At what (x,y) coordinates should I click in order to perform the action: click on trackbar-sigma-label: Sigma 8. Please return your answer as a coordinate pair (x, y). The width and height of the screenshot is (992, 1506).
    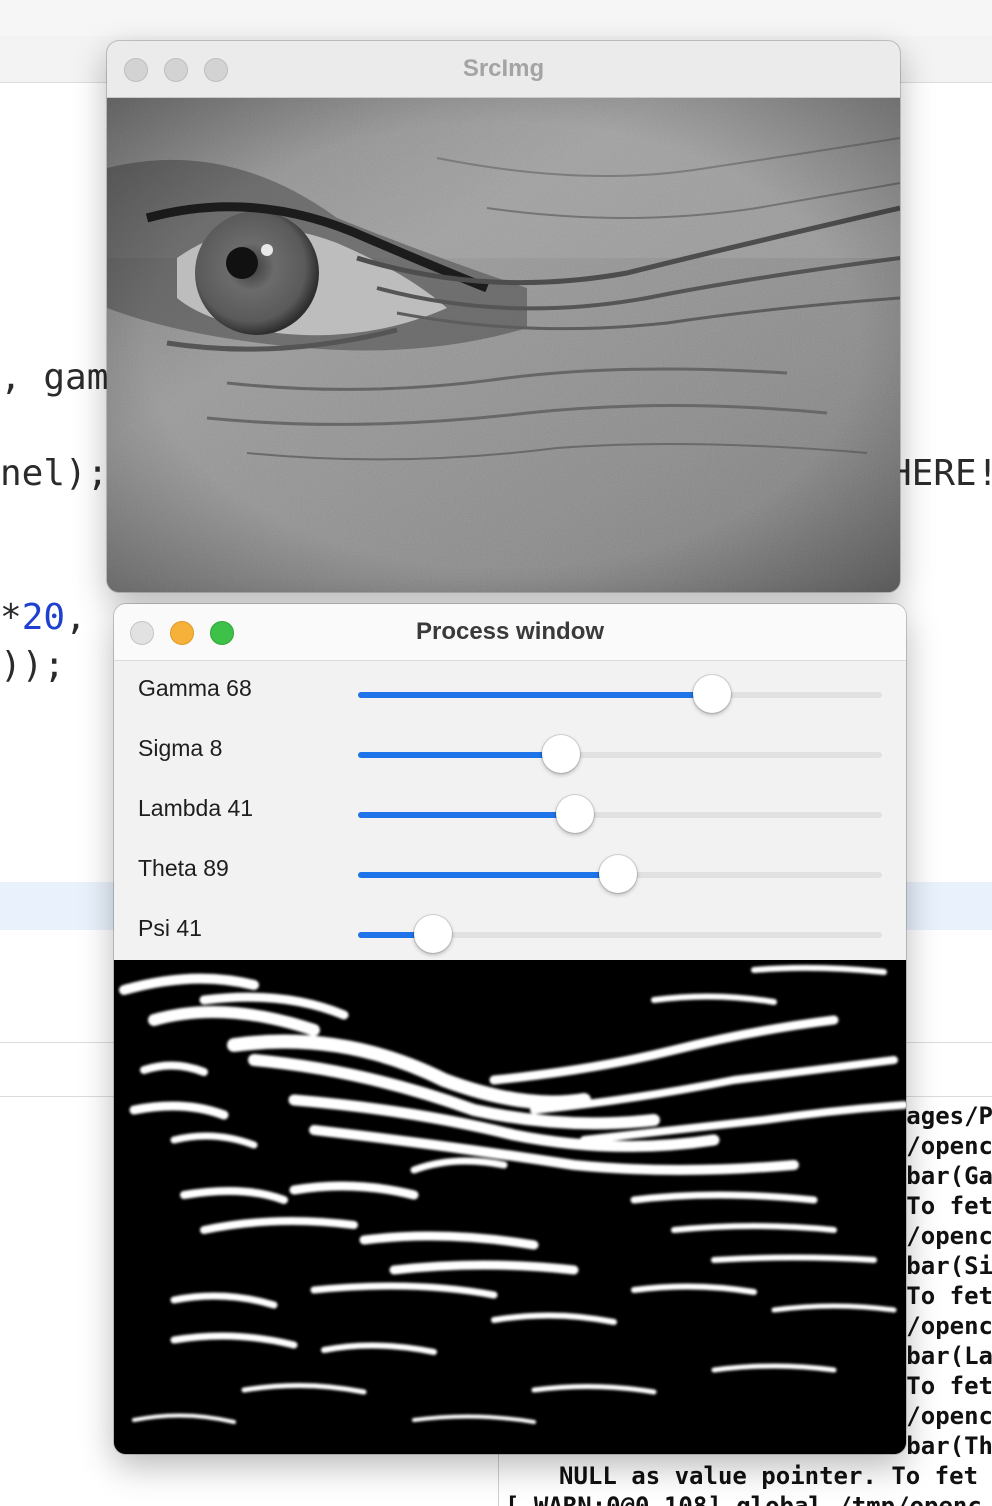
    Looking at the image, I should click on (180, 748).